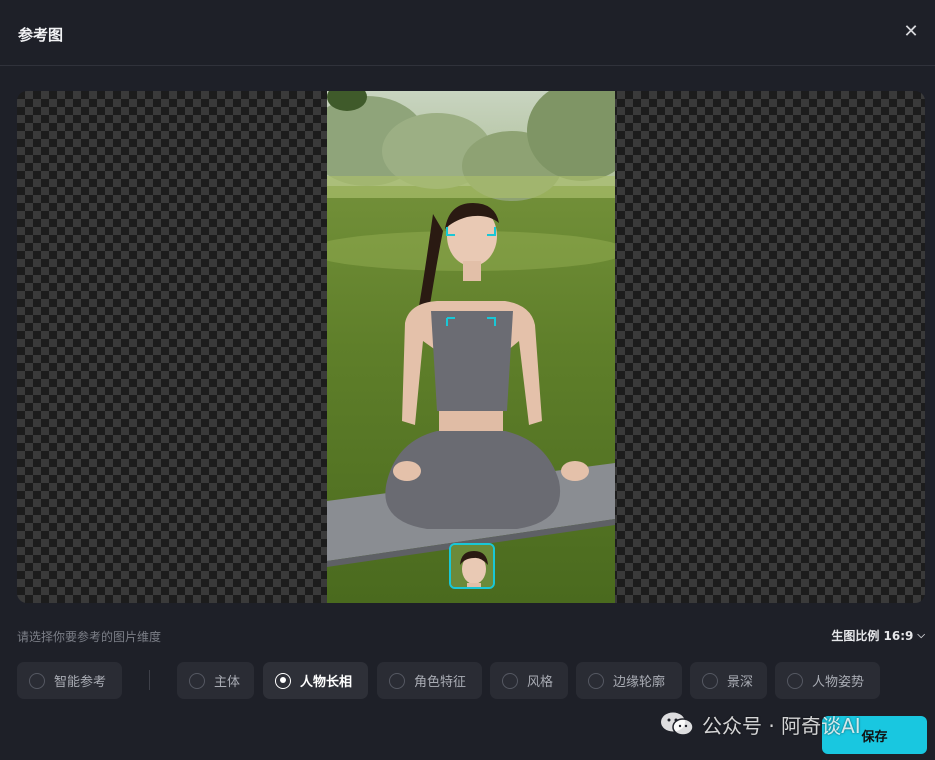 The height and width of the screenshot is (760, 935). I want to click on face-thumbnail-illustration, so click(472, 566).